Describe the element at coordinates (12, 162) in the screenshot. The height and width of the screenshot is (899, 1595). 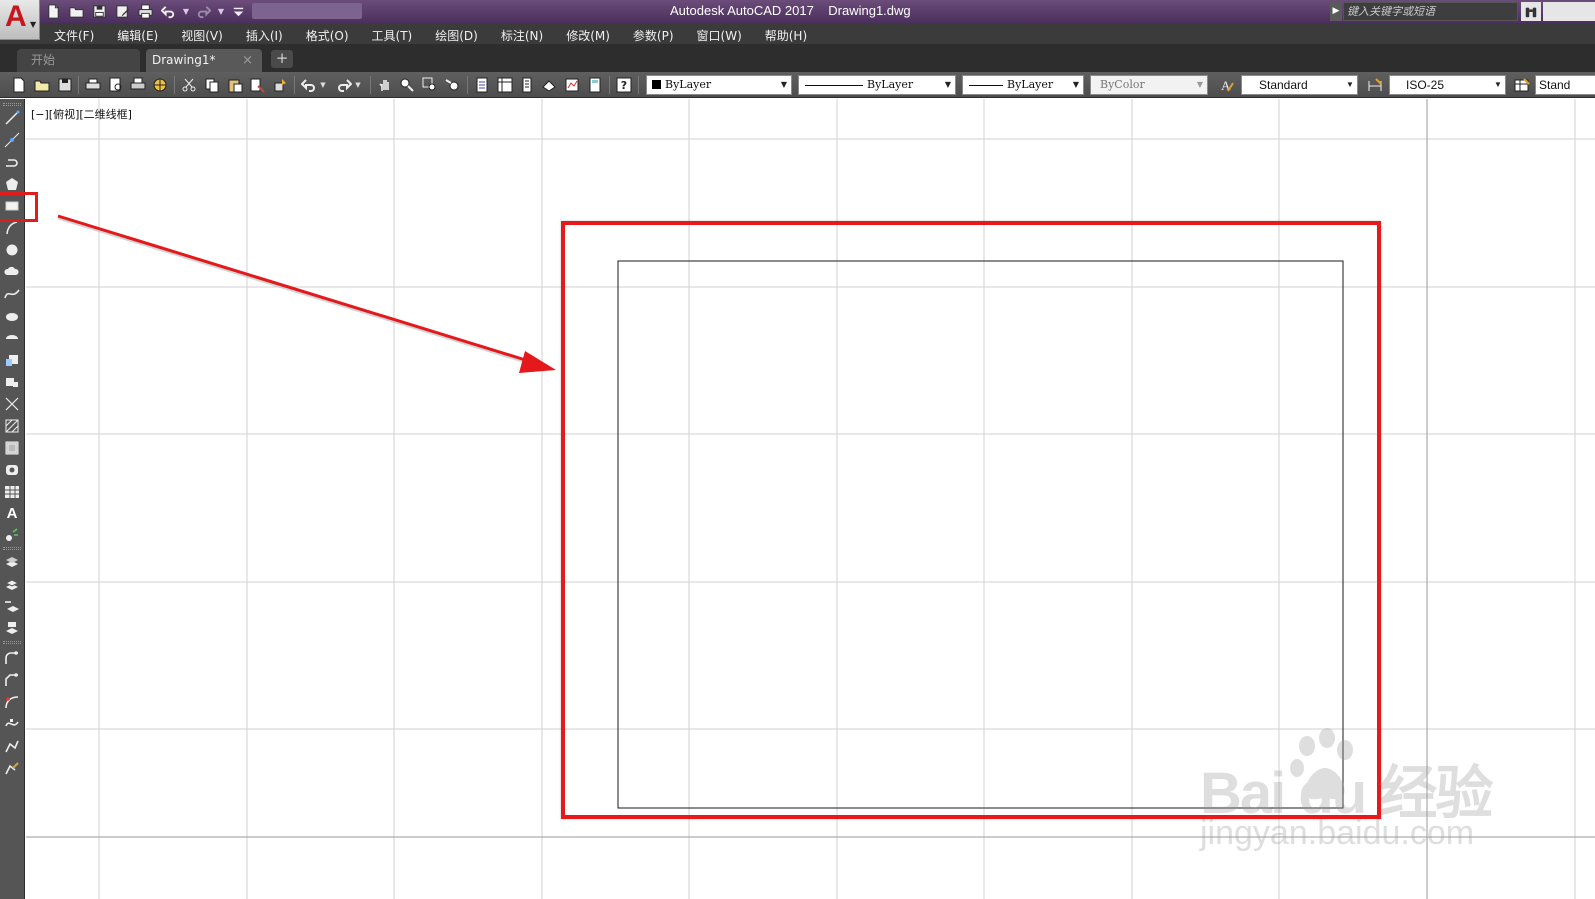
I see `polyline-icon` at that location.